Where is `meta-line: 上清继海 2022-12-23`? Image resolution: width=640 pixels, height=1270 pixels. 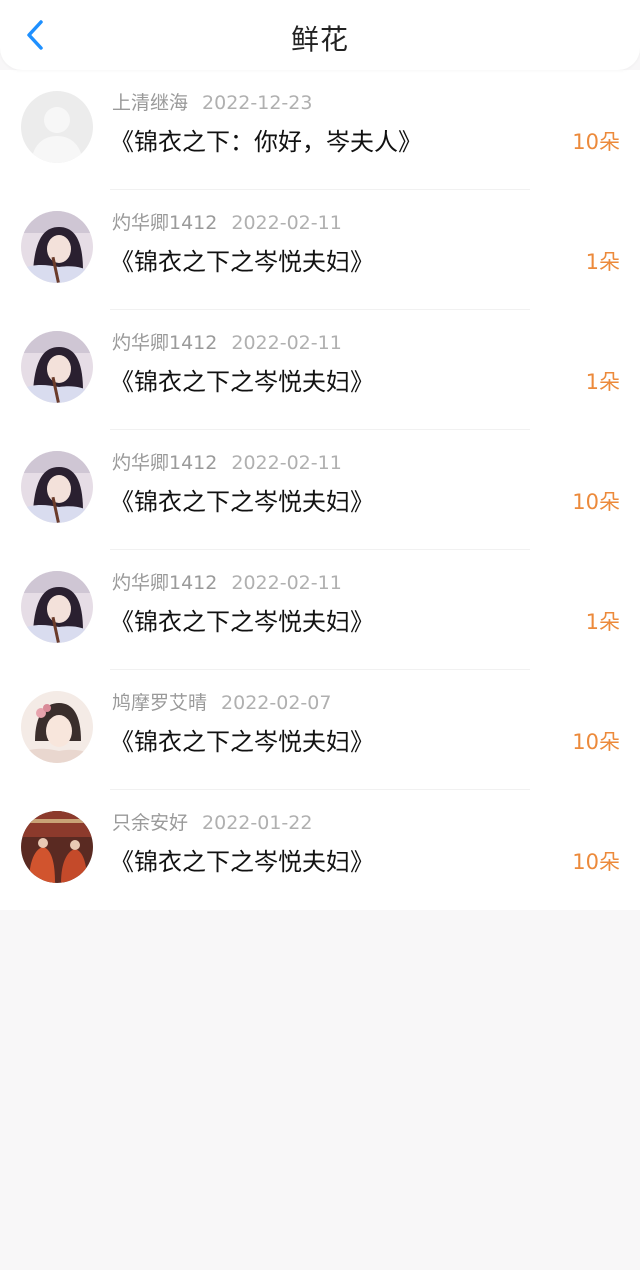
meta-line: 上清继海 2022-12-23 is located at coordinates (212, 101).